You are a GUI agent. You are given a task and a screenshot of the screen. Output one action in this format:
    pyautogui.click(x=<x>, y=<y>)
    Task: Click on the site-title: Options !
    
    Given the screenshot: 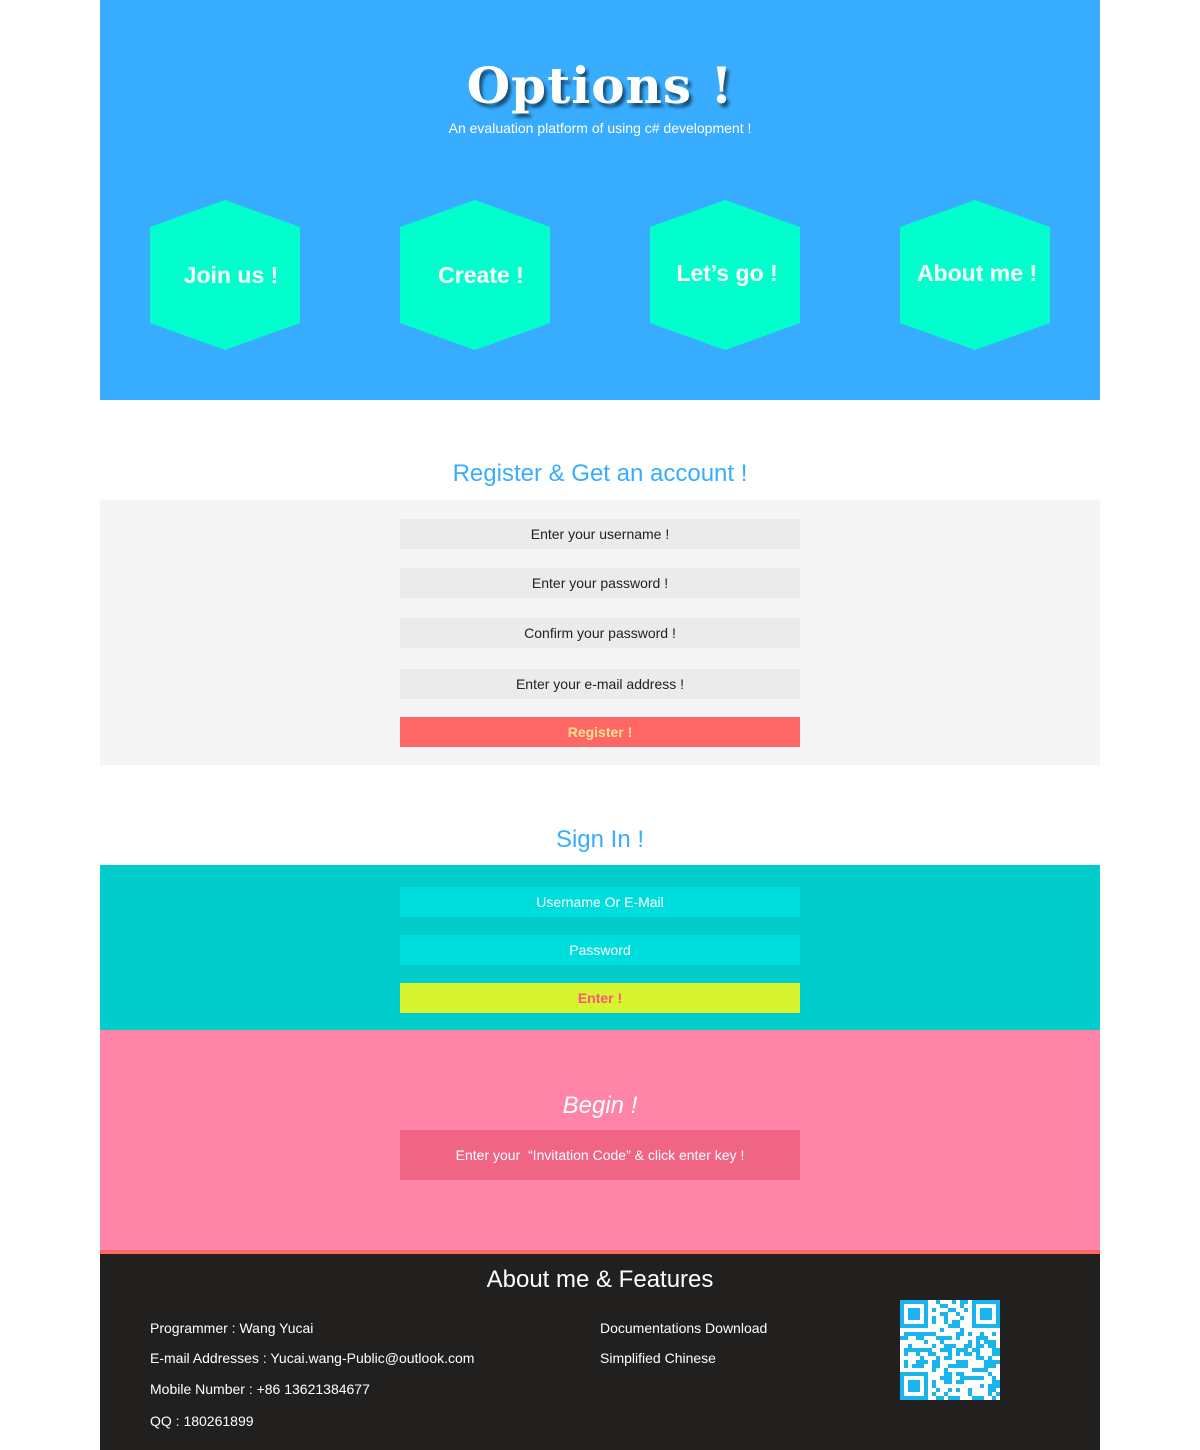 What is the action you would take?
    pyautogui.click(x=600, y=85)
    